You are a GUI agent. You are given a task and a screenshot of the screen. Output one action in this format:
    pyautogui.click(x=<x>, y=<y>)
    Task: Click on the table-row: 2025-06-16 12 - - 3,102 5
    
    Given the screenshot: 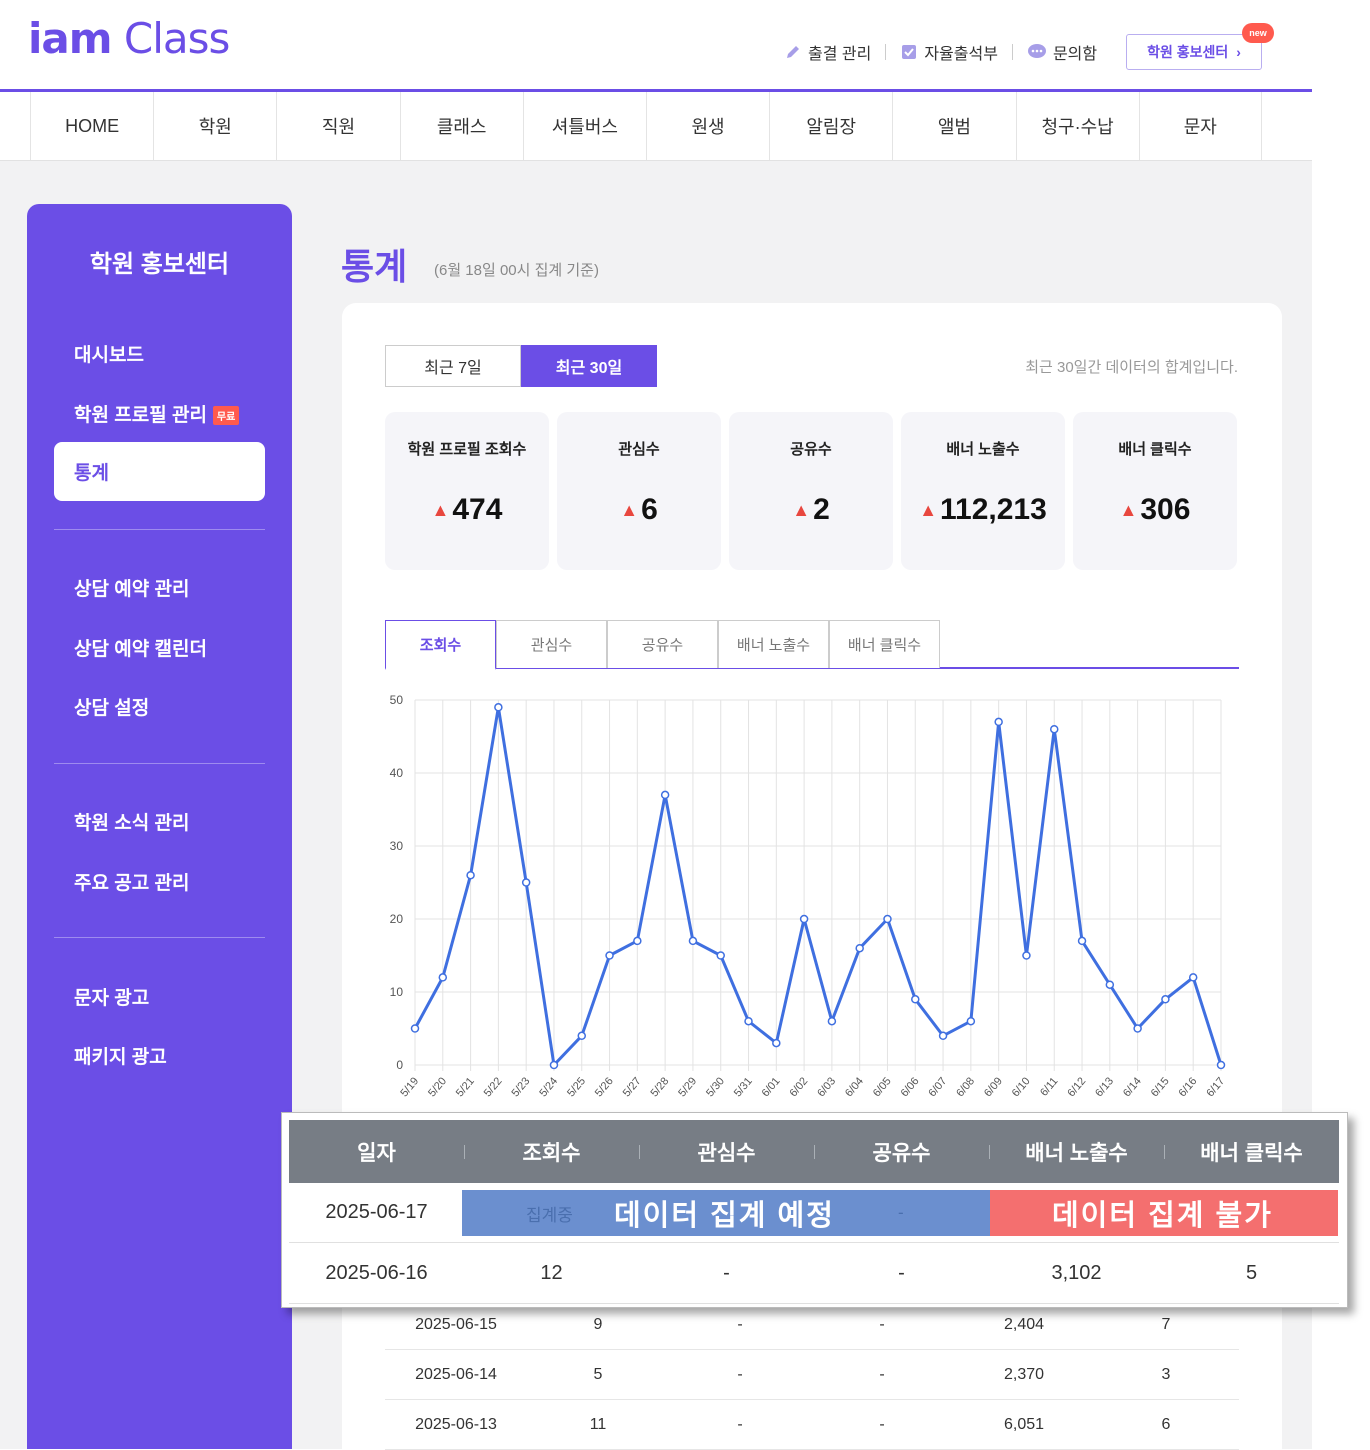 What is the action you would take?
    pyautogui.click(x=814, y=1274)
    